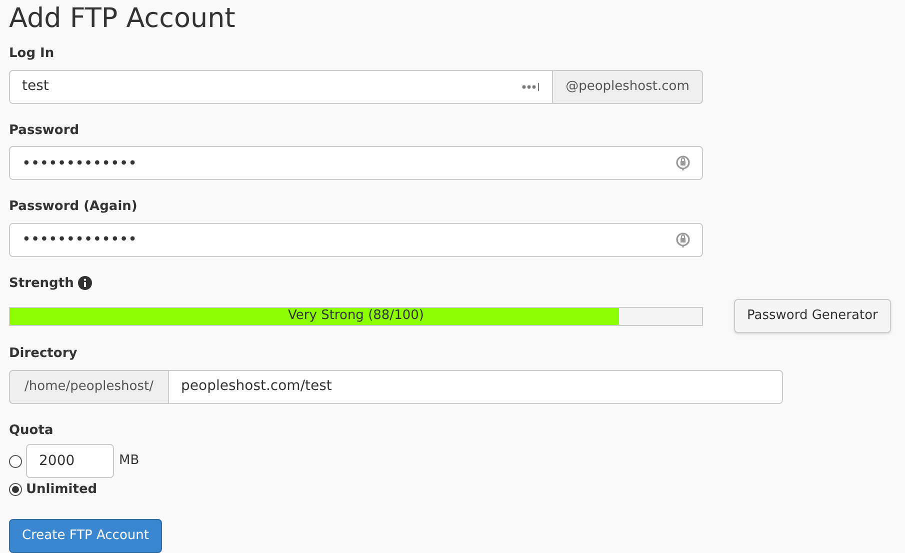 This screenshot has height=553, width=905. I want to click on field-label: Password (Again), so click(73, 207).